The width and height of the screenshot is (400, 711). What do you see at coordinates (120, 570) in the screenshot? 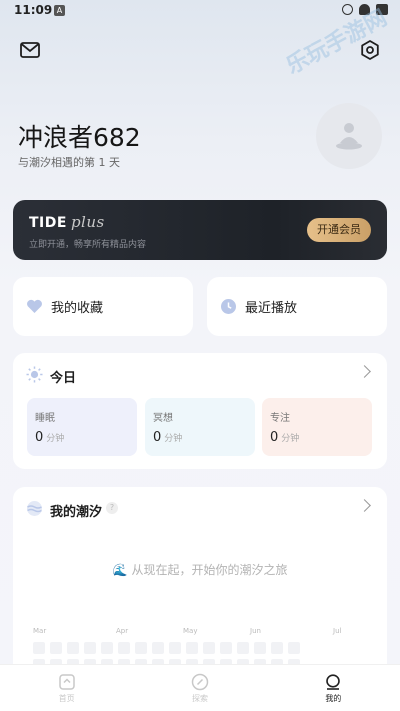
I see `wave-icon: 🌊` at bounding box center [120, 570].